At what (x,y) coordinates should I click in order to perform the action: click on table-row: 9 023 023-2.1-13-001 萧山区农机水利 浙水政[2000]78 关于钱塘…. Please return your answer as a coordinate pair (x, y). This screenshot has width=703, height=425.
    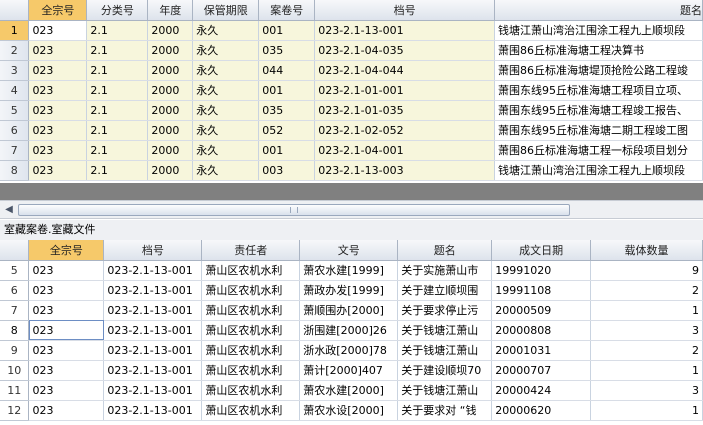
    Looking at the image, I should click on (351, 350).